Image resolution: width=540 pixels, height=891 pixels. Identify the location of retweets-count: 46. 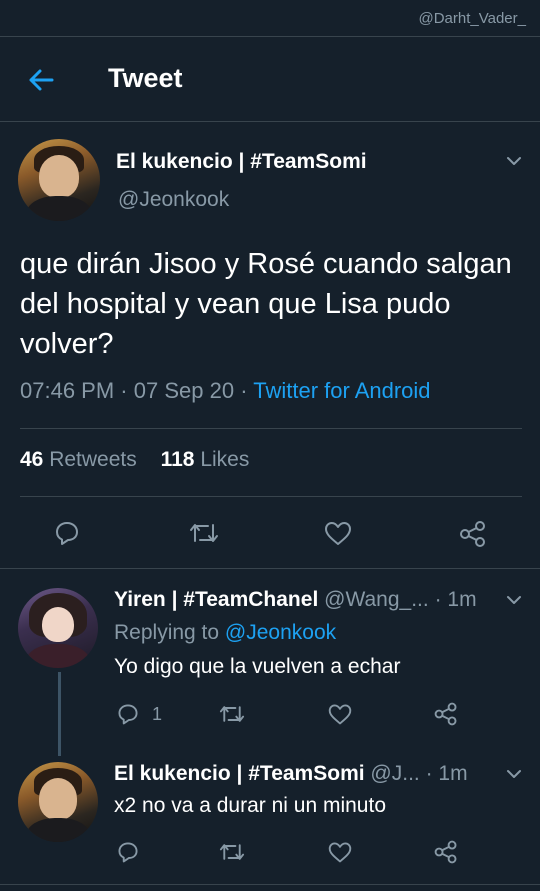
(32, 459).